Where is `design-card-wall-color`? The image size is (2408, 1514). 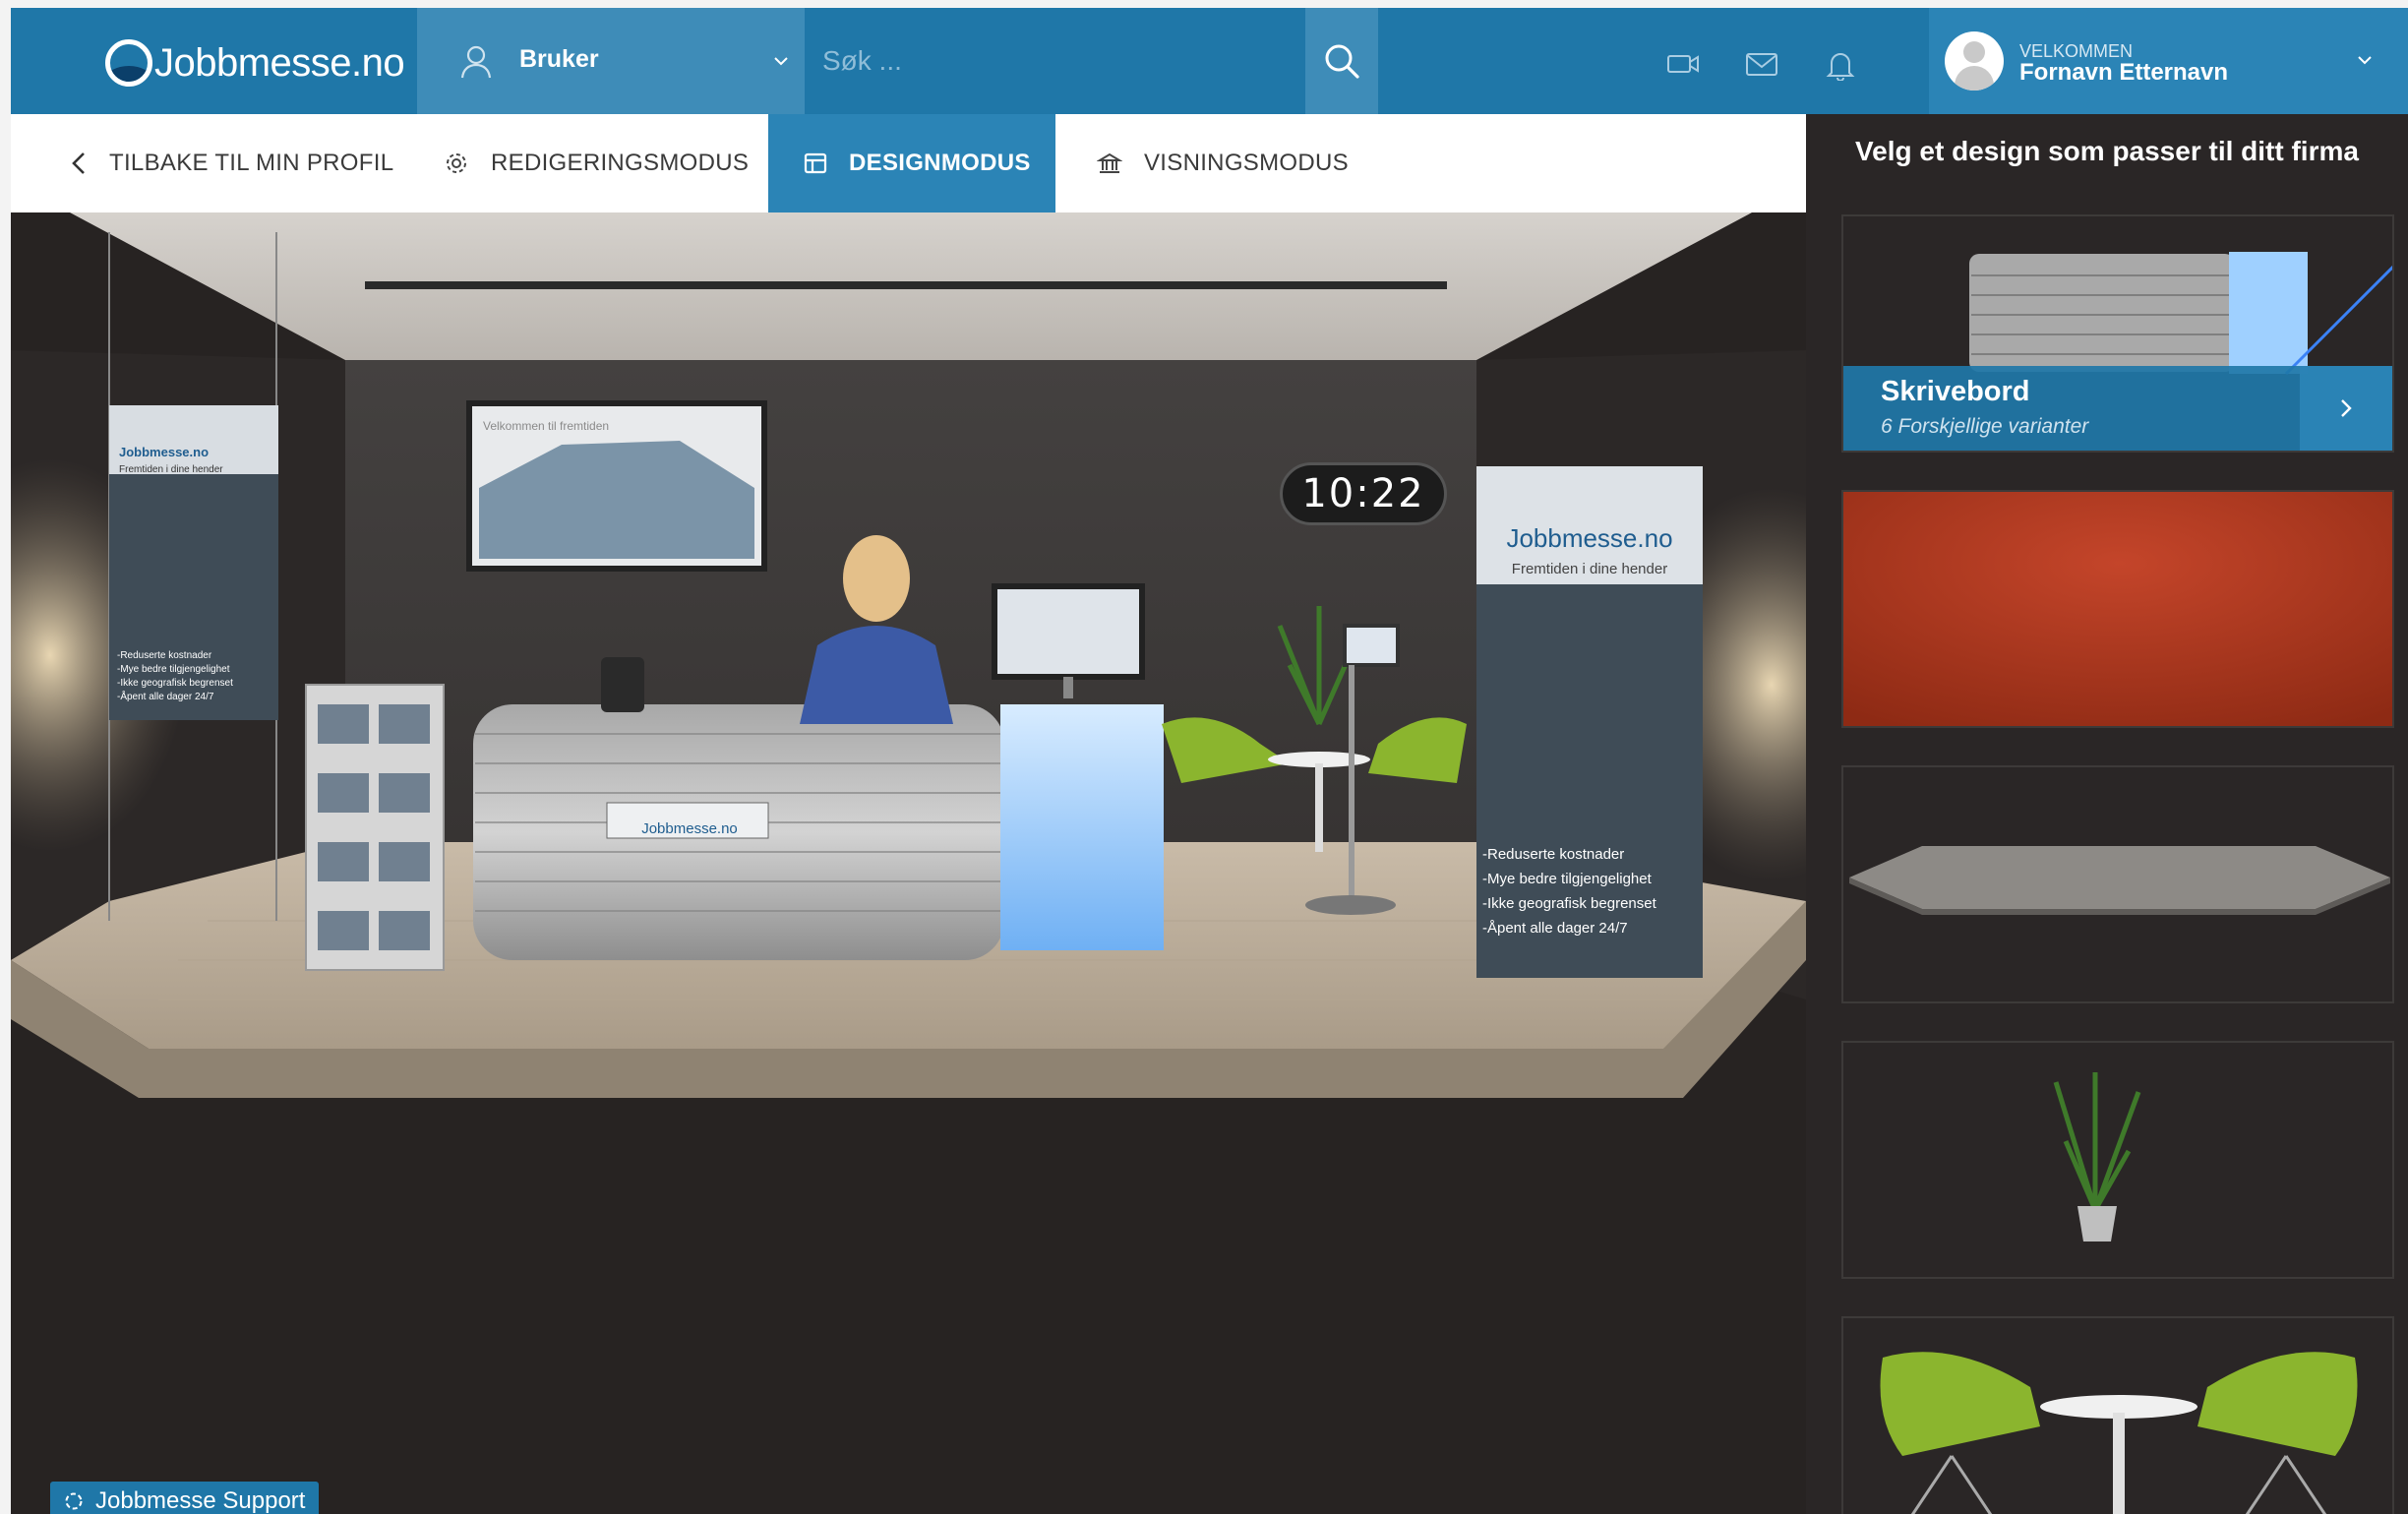
design-card-wall-color is located at coordinates (2117, 609).